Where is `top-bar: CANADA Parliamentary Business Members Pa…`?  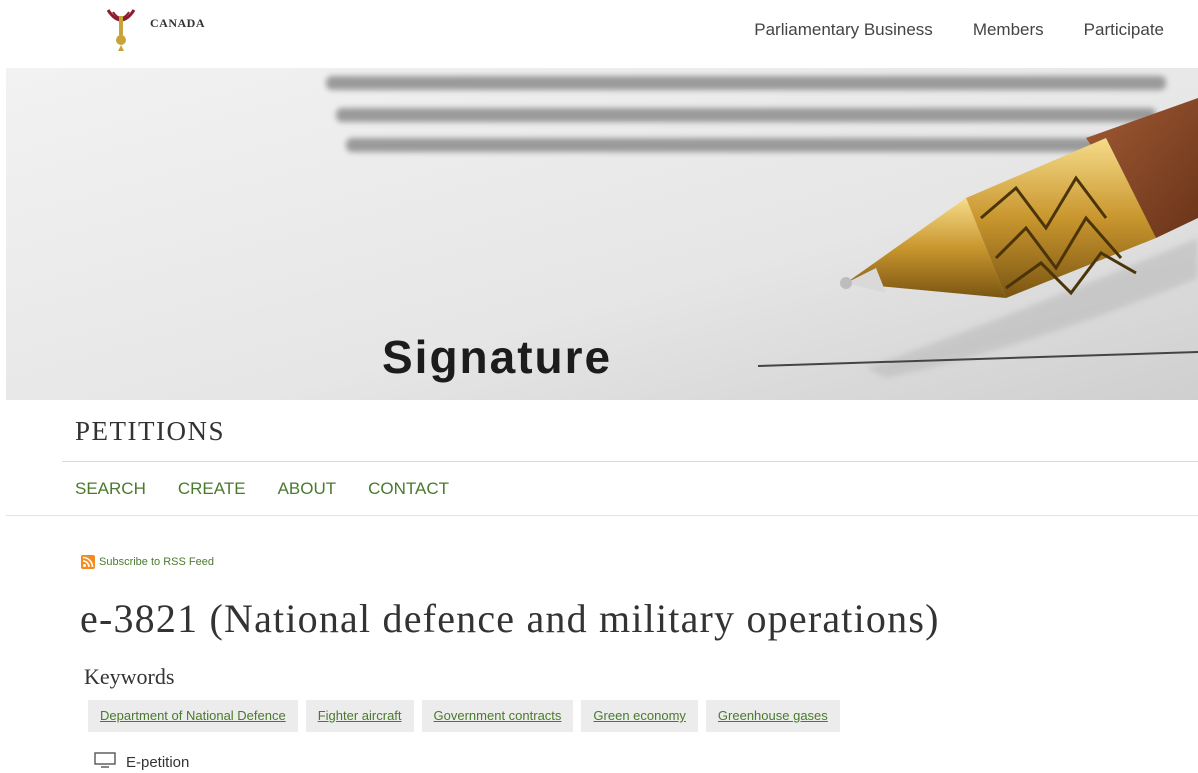
top-bar: CANADA Parliamentary Business Members Pa… is located at coordinates (599, 34).